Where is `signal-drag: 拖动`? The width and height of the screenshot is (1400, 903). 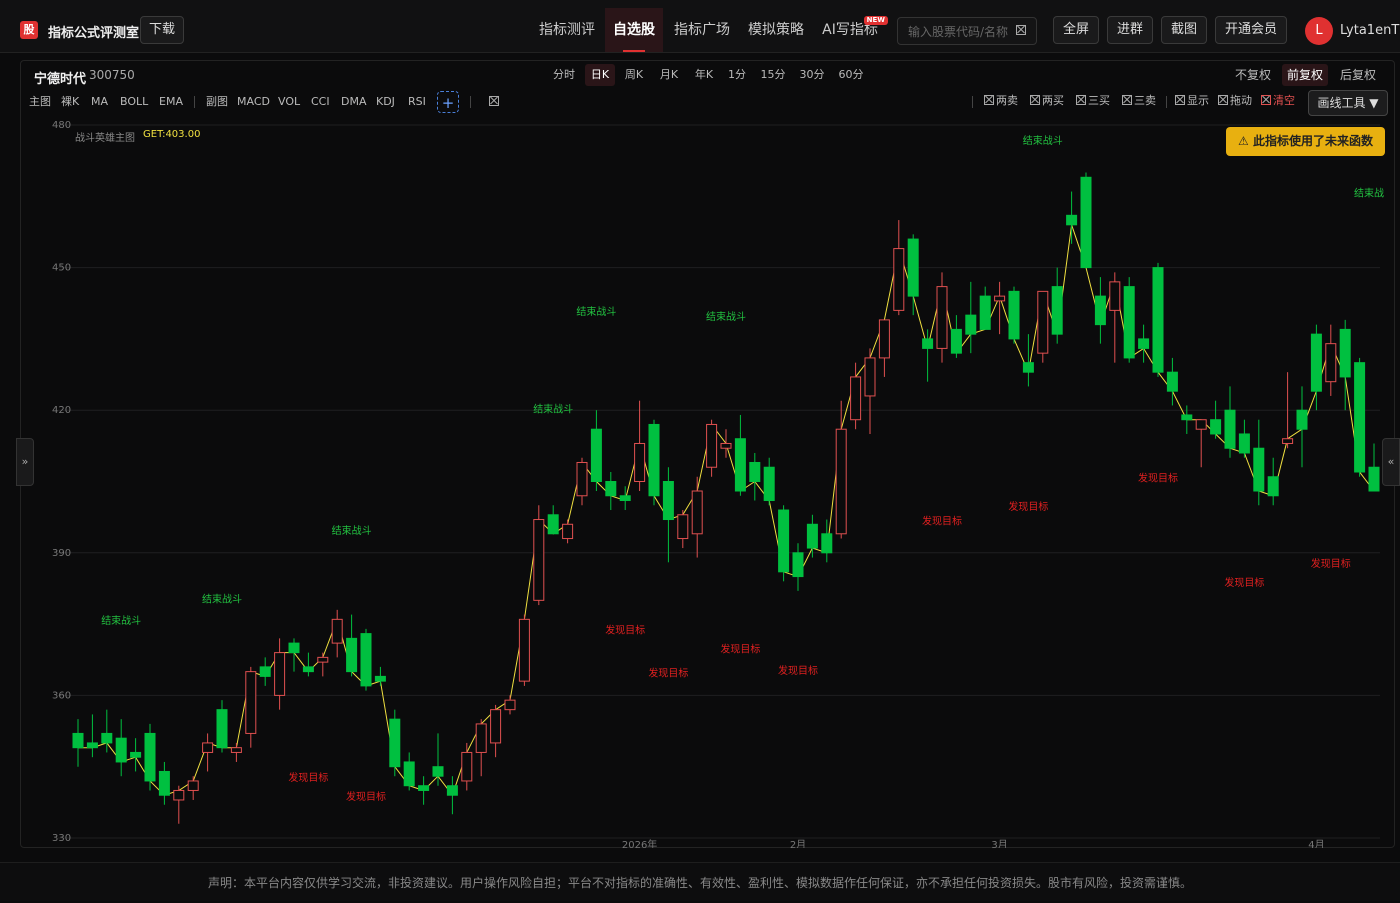
signal-drag: 拖动 is located at coordinates (1235, 101).